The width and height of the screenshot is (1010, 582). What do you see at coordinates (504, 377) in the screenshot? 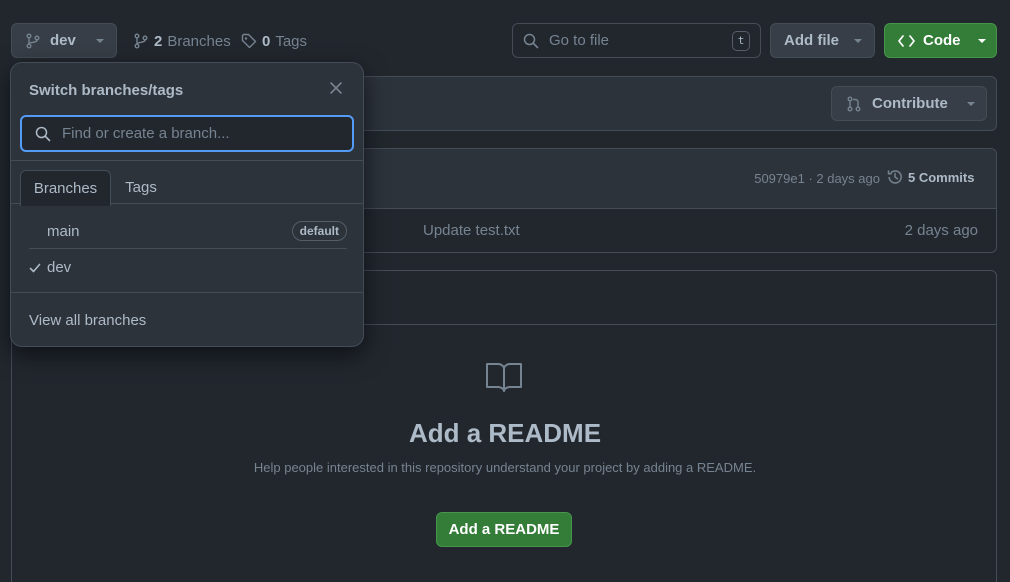
I see `book-icon` at bounding box center [504, 377].